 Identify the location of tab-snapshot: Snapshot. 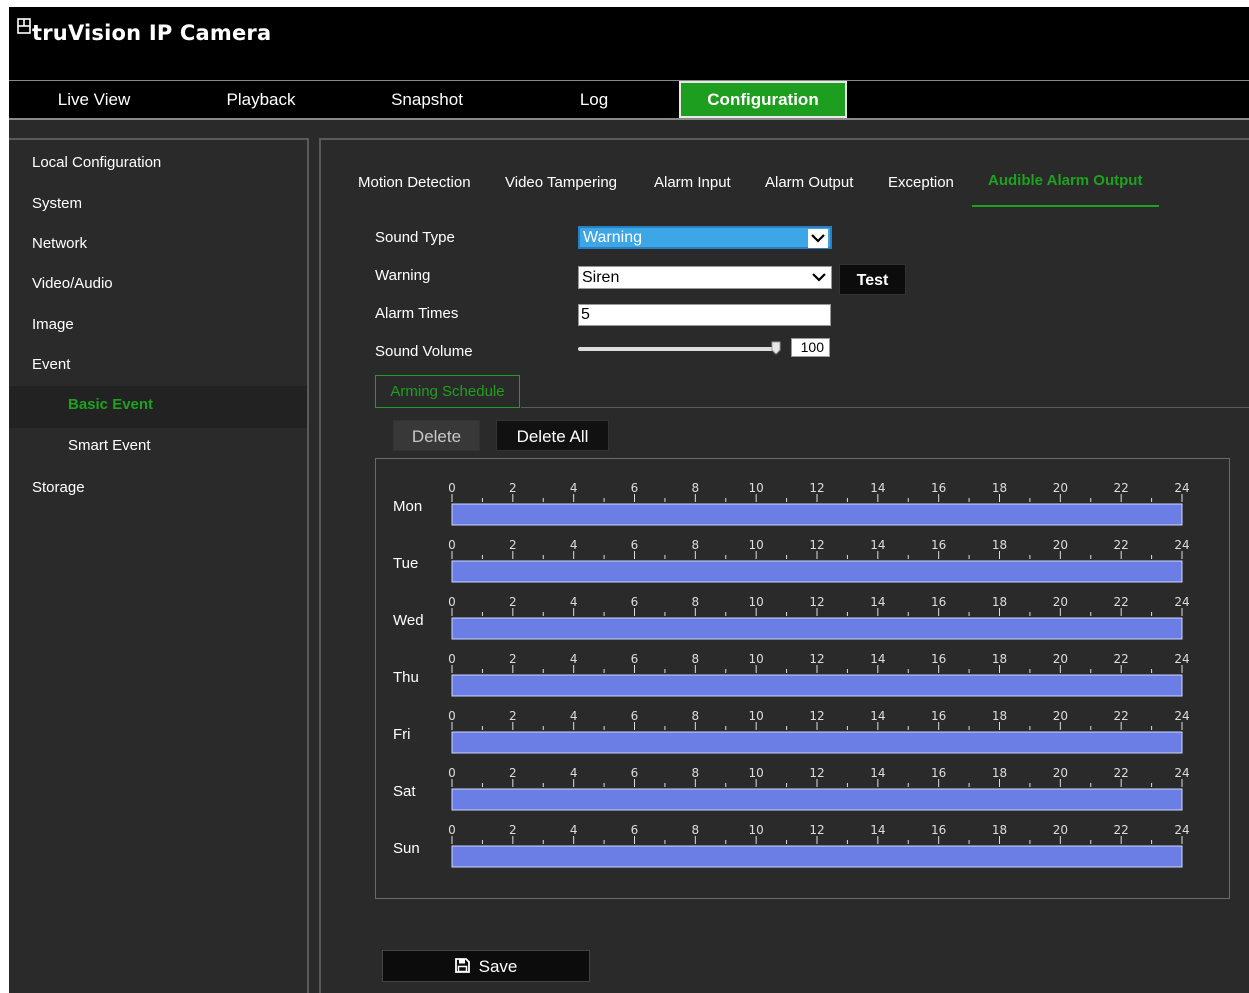
(427, 99).